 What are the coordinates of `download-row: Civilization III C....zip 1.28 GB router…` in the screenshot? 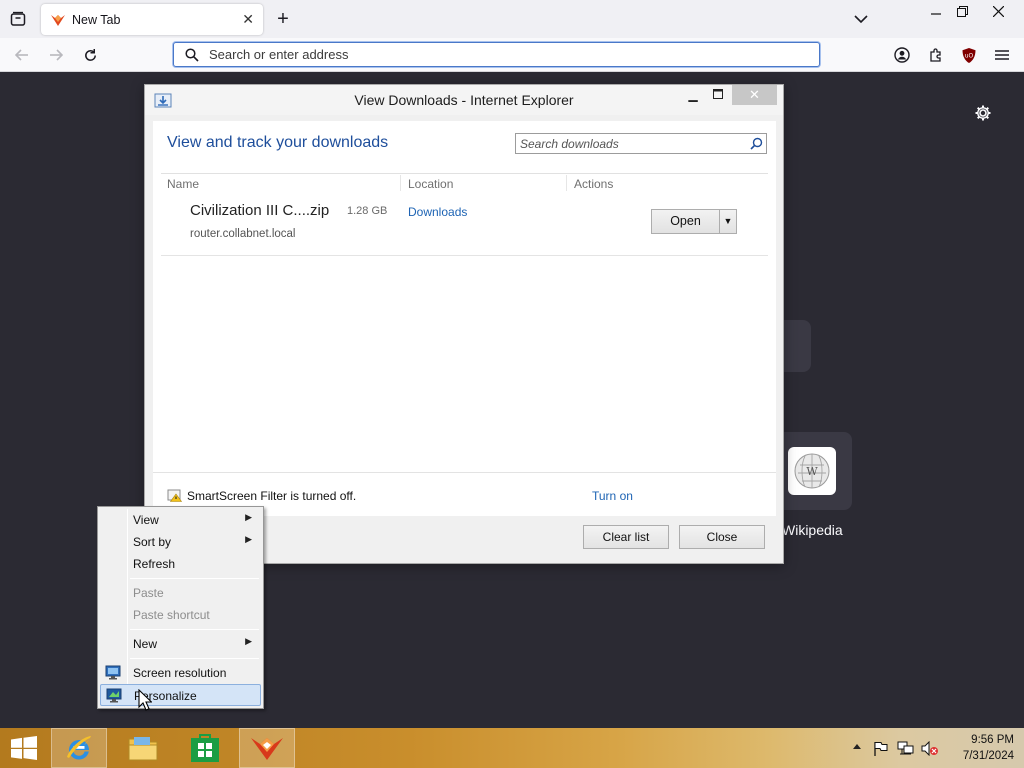 It's located at (464, 224).